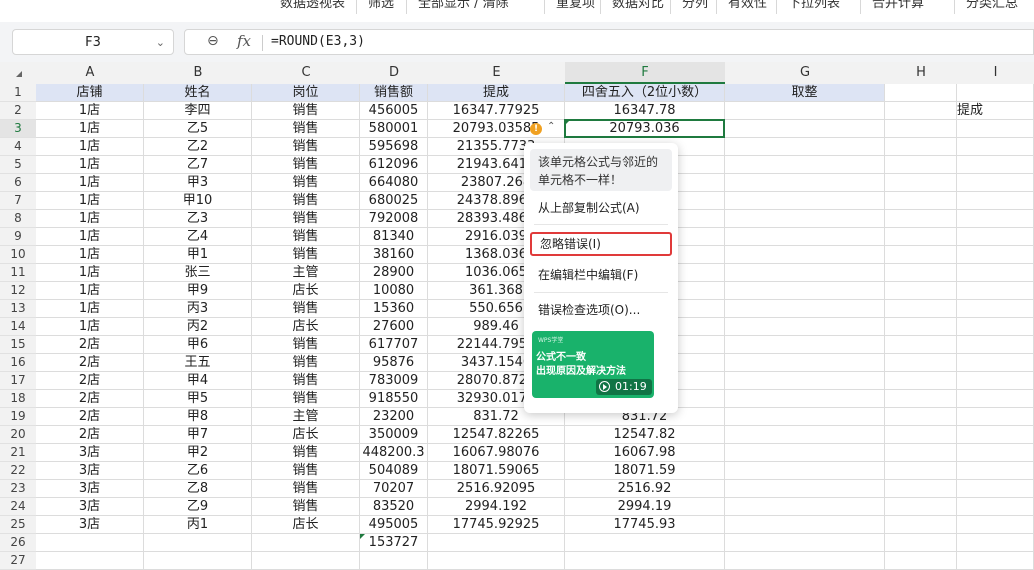  Describe the element at coordinates (394, 255) in the screenshot. I see `table-cell: 38160` at that location.